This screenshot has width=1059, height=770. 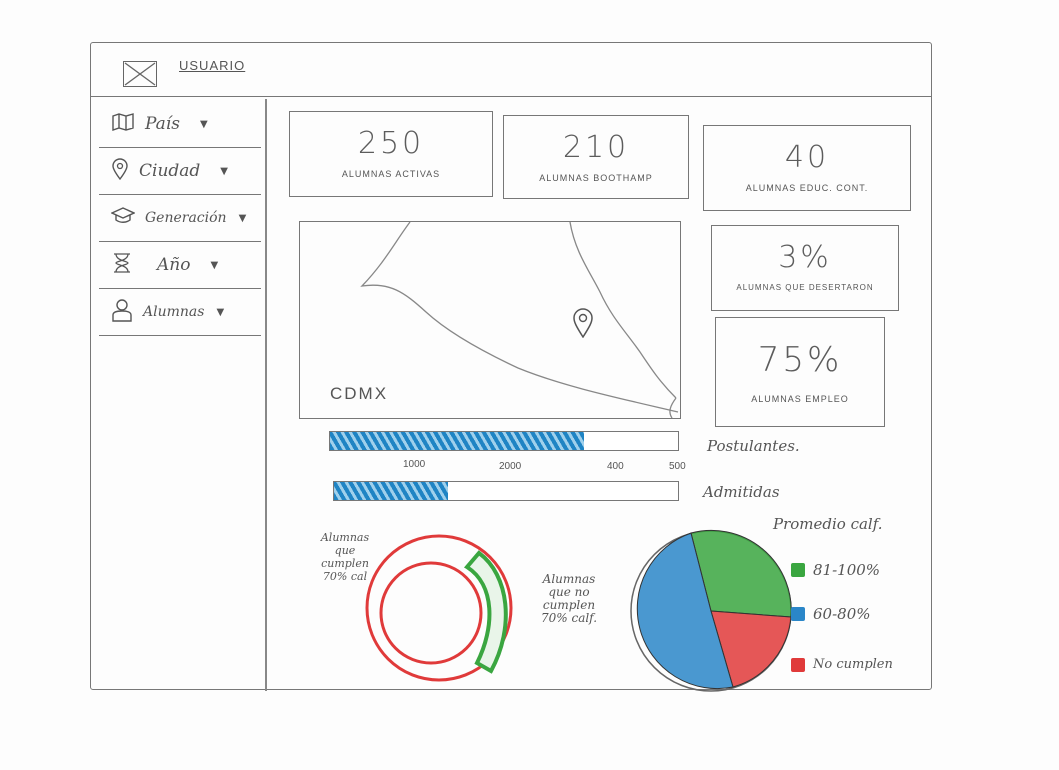 I want to click on top-bar: USUARIO, so click(x=511, y=70).